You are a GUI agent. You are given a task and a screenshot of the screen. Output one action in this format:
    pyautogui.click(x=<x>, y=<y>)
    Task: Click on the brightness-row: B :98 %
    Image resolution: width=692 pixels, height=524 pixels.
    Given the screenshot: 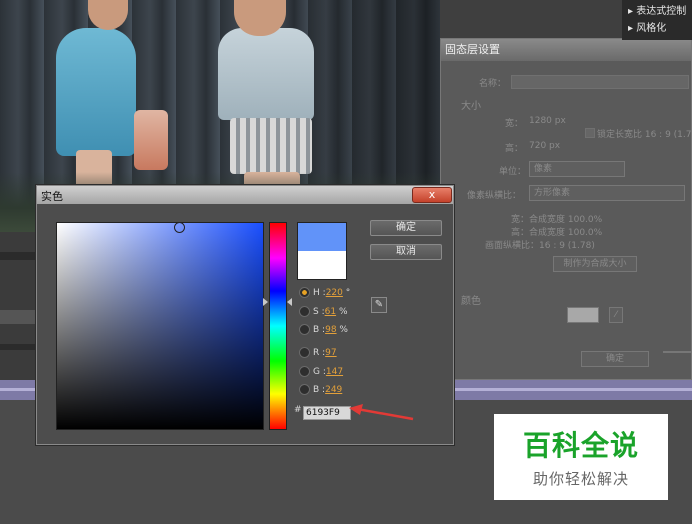 What is the action you would take?
    pyautogui.click(x=323, y=330)
    